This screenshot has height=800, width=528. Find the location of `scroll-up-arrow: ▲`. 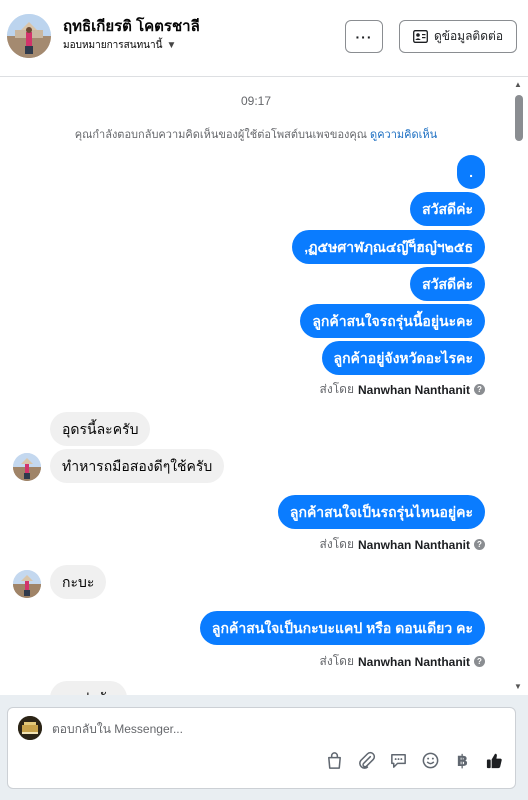

scroll-up-arrow: ▲ is located at coordinates (518, 84).